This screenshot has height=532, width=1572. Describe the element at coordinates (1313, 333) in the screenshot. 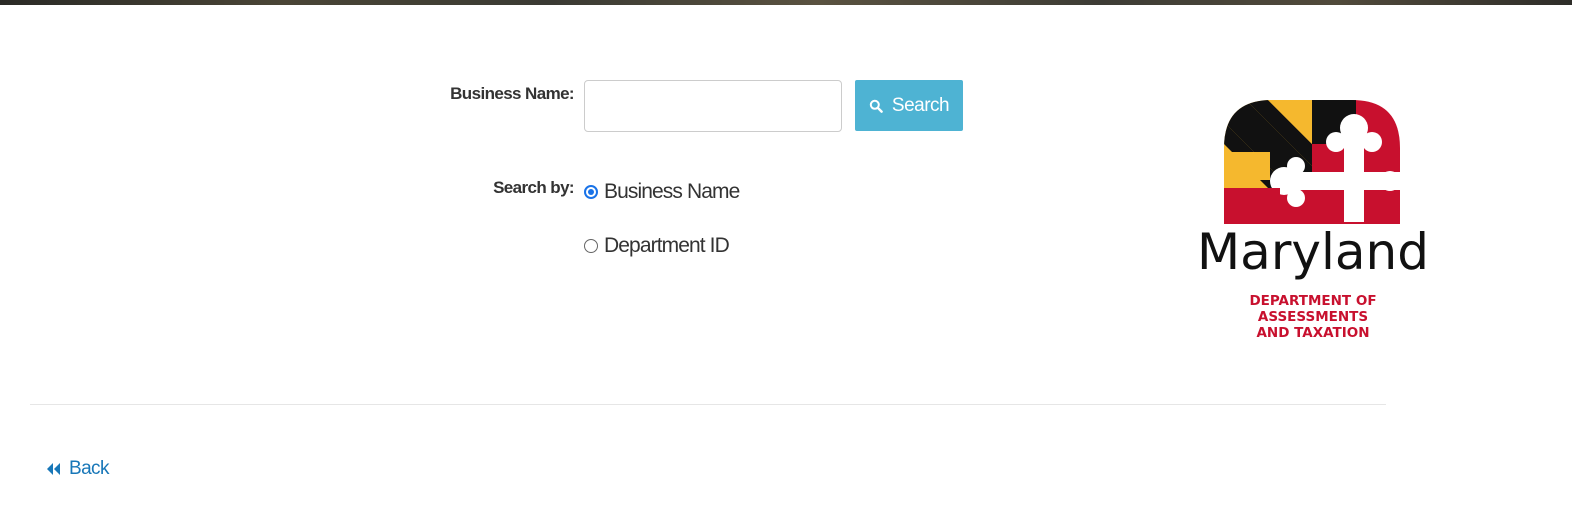

I see `logo-subtitle-line-3: AND TAXATION` at that location.